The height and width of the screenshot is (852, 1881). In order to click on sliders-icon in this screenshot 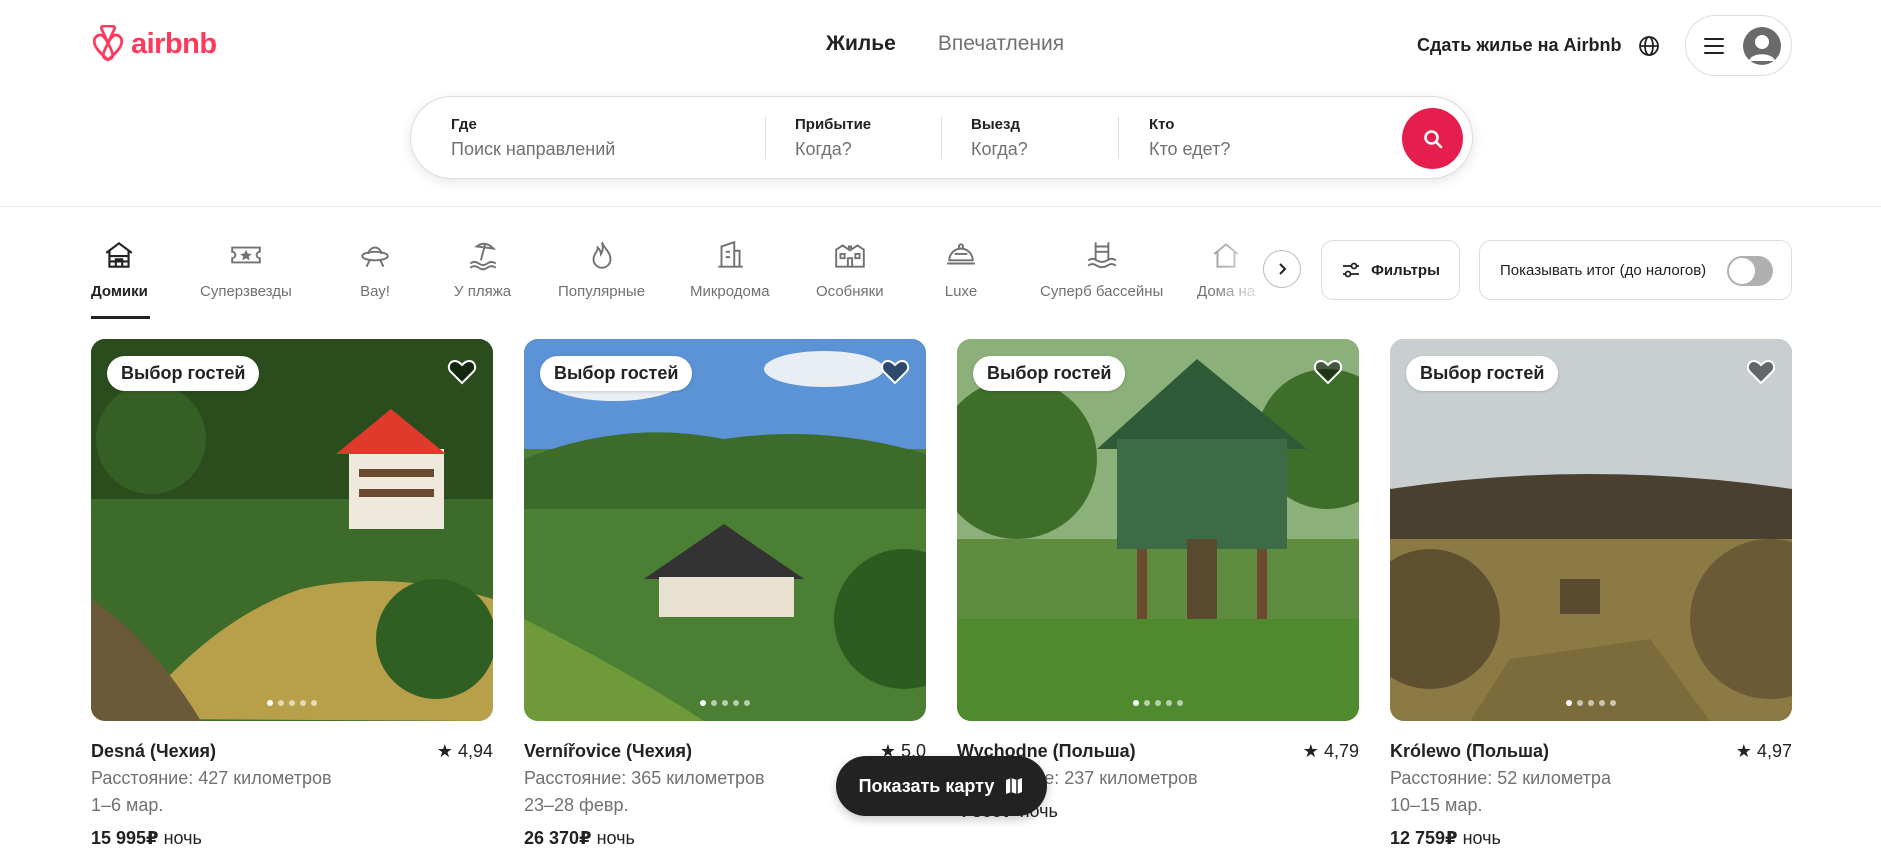, I will do `click(1351, 270)`.